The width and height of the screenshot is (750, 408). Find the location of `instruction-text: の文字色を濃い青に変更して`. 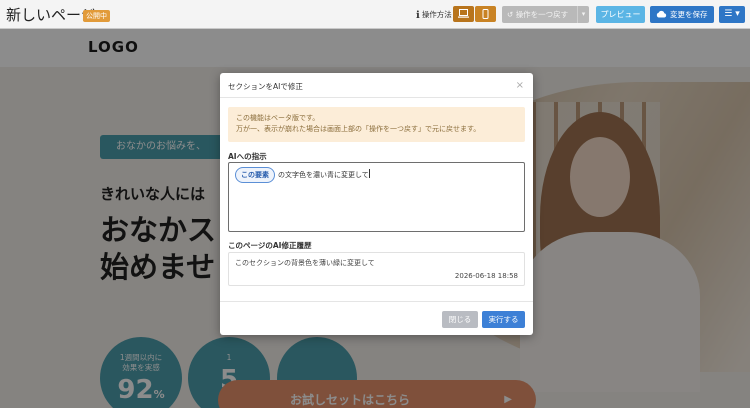

instruction-text: の文字色を濃い青に変更して is located at coordinates (323, 175).